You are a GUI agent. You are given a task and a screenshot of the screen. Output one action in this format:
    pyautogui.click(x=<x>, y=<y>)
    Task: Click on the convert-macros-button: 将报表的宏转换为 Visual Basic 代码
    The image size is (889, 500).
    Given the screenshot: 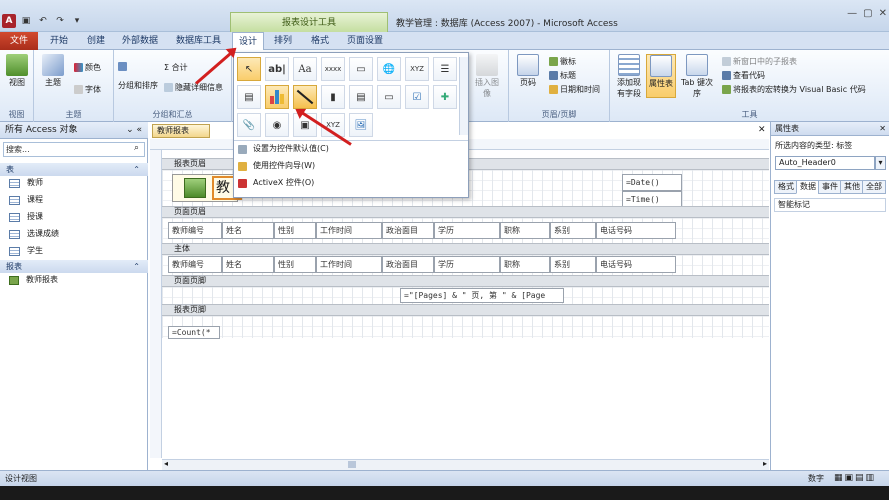 What is the action you would take?
    pyautogui.click(x=794, y=89)
    